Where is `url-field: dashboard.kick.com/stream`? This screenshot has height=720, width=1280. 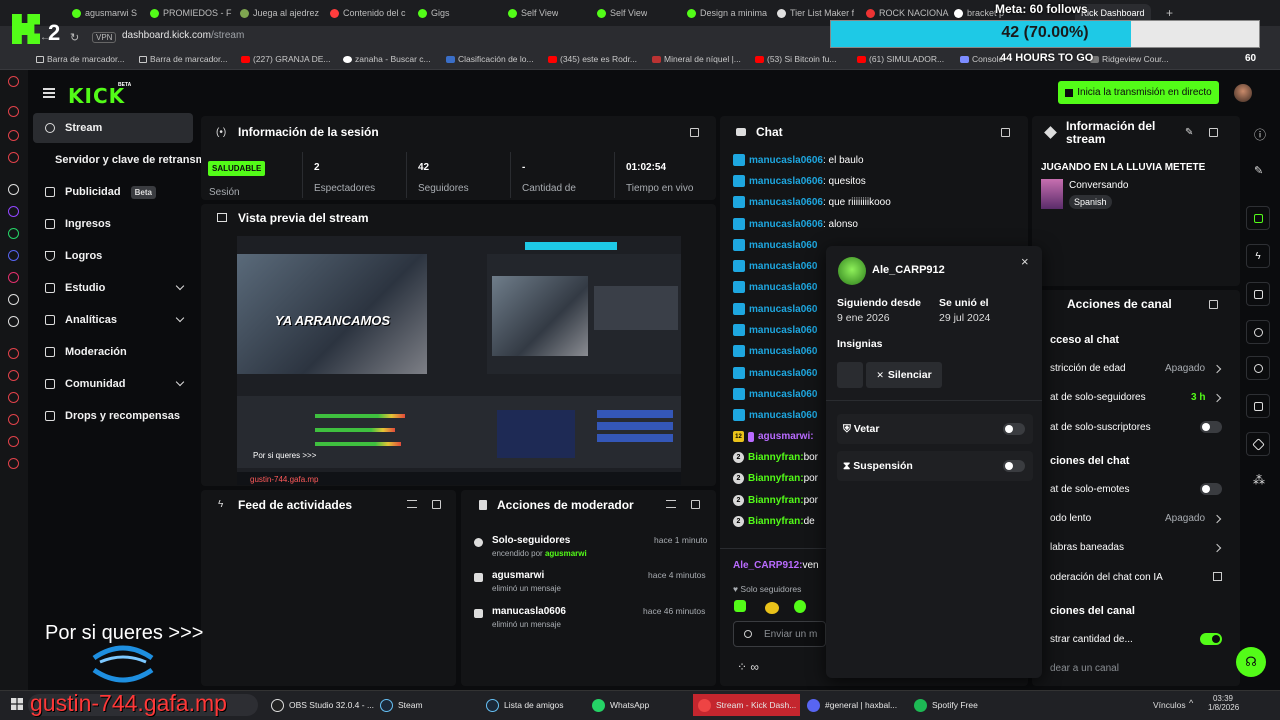 url-field: dashboard.kick.com/stream is located at coordinates (183, 35).